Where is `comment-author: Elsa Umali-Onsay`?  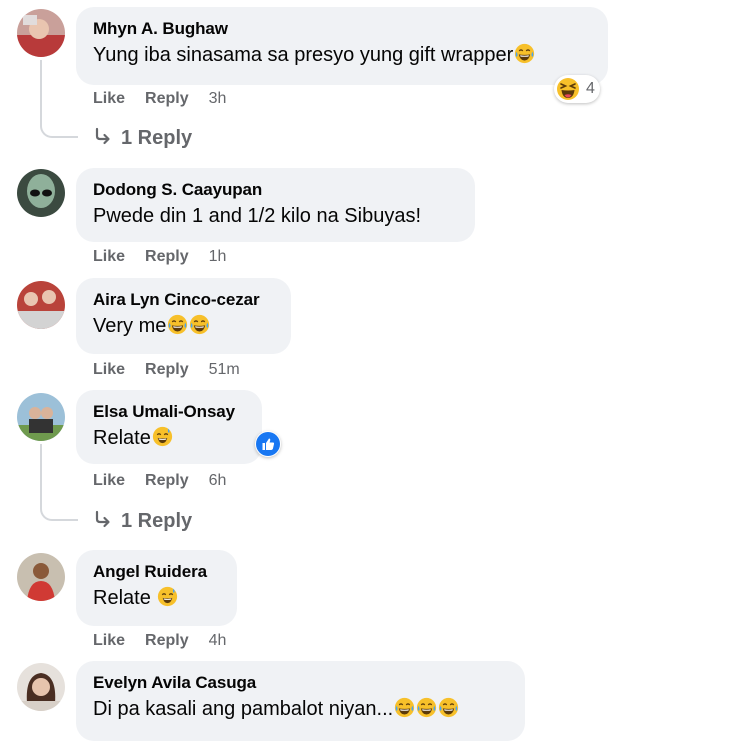
comment-author: Elsa Umali-Onsay is located at coordinates (169, 412).